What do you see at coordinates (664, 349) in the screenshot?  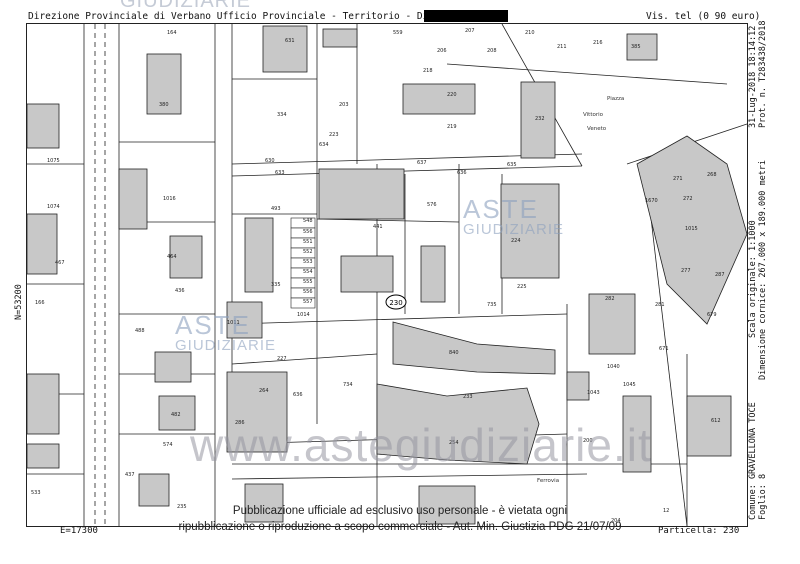 I see `parcel-number: 671` at bounding box center [664, 349].